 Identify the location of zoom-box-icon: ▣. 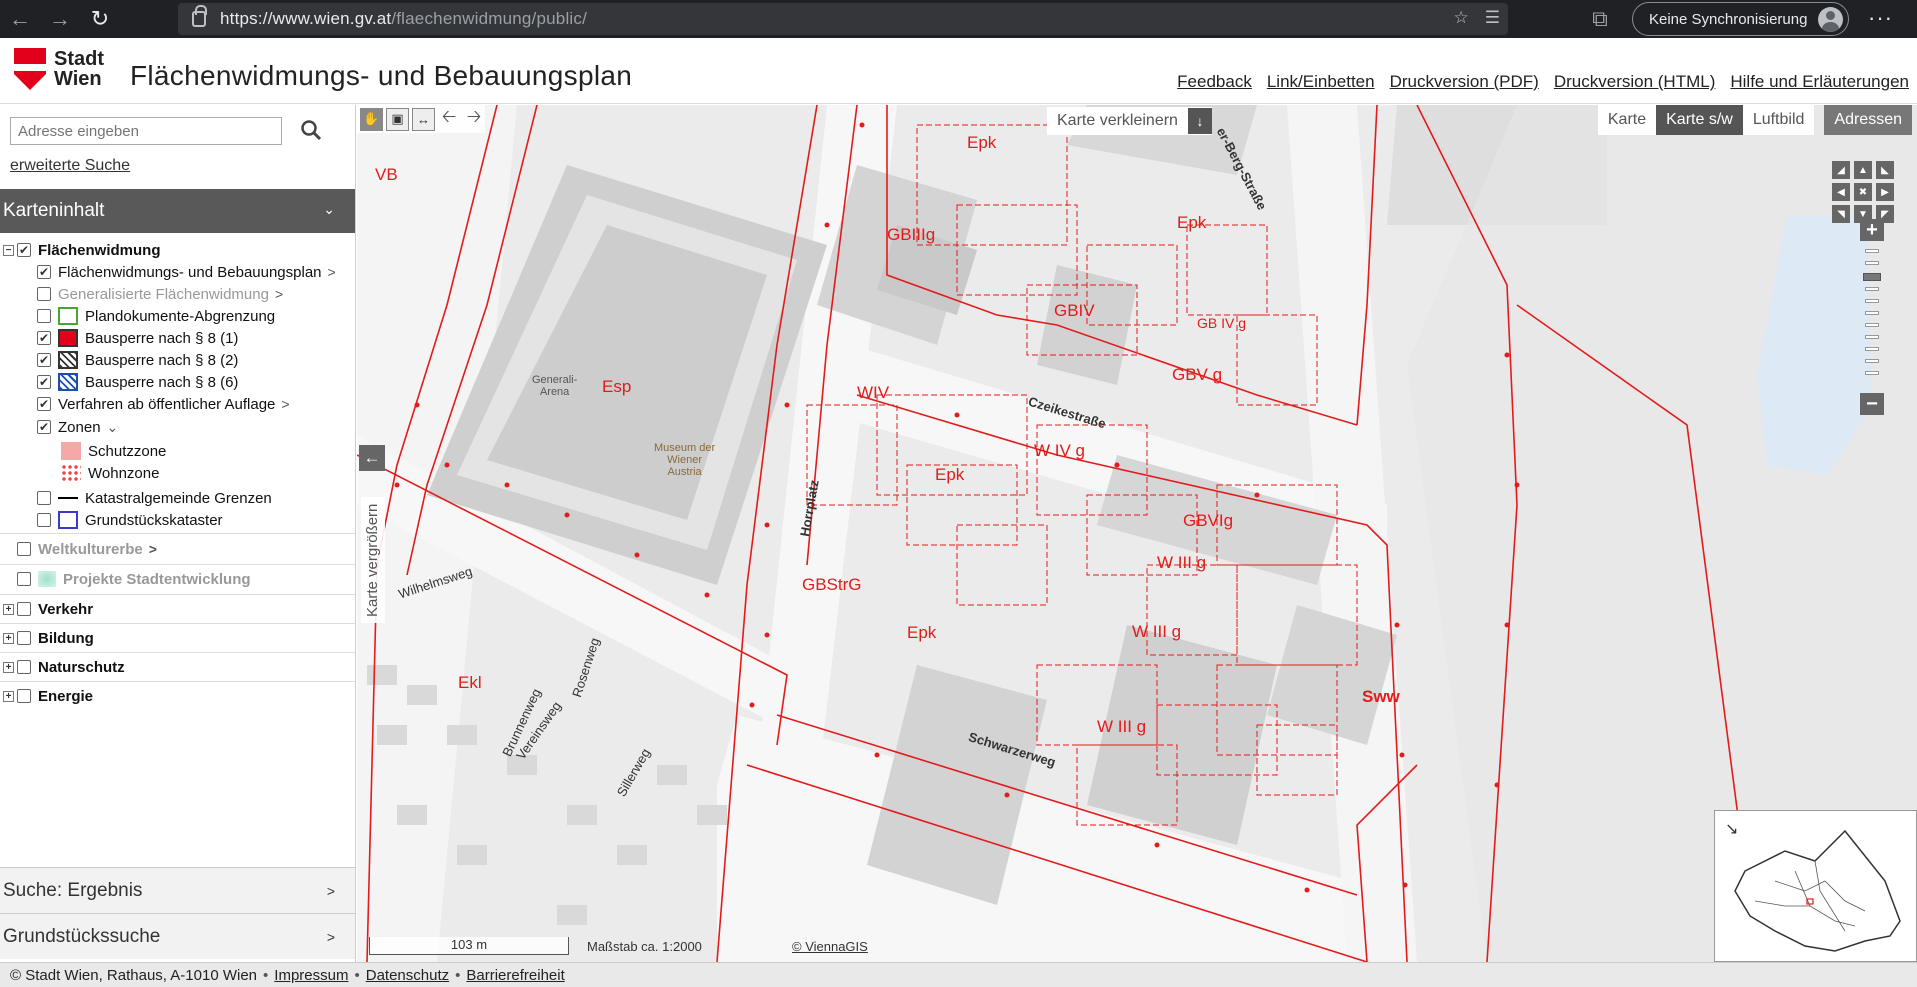
(397, 119).